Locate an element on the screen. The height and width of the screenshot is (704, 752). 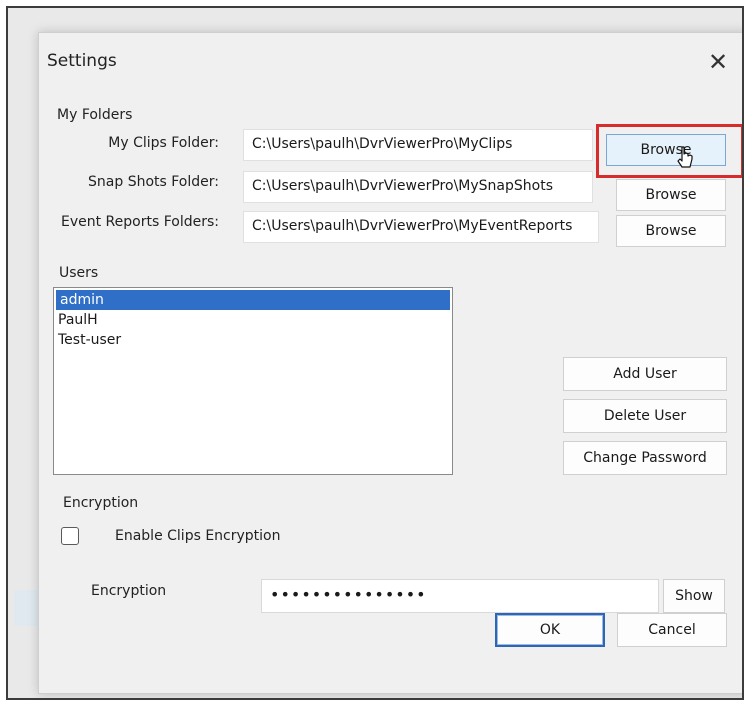
cancel-button: Cancel is located at coordinates (672, 630).